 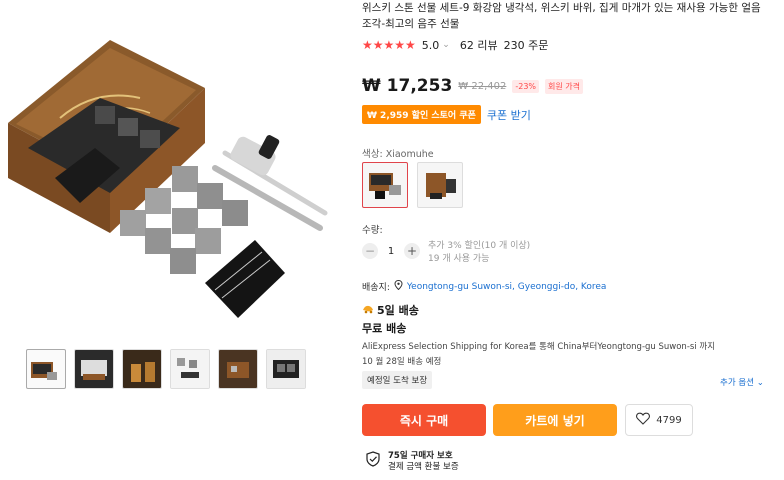 What do you see at coordinates (373, 461) in the screenshot?
I see `shield-check-icon` at bounding box center [373, 461].